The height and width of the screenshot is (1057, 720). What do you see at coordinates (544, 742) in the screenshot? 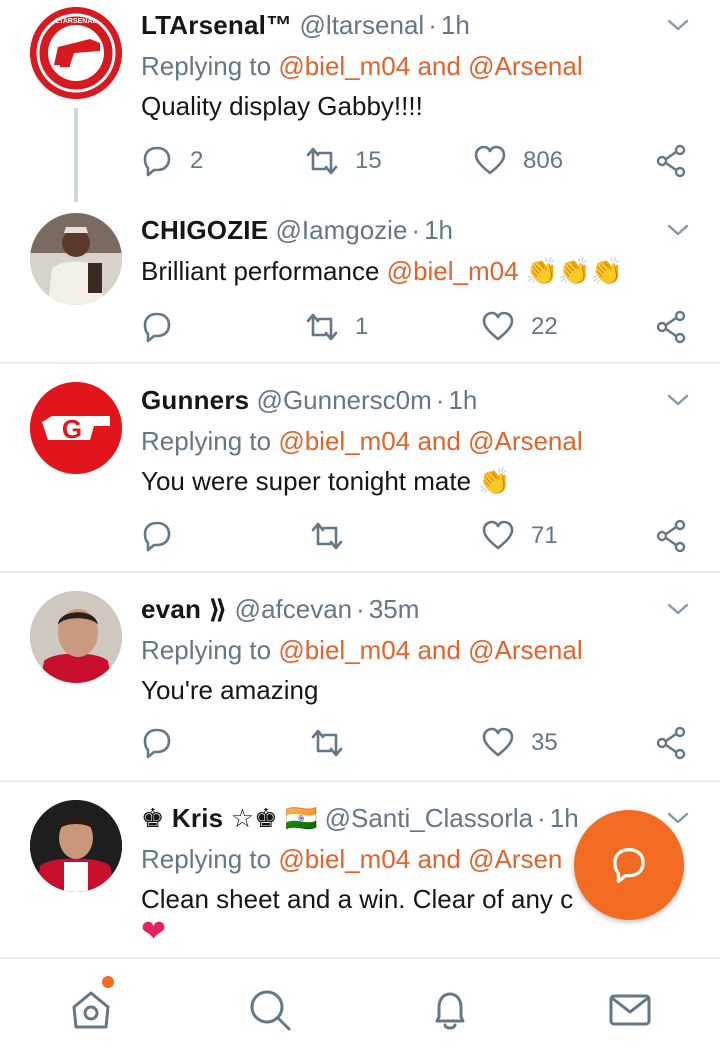
I see `like-count: 35` at bounding box center [544, 742].